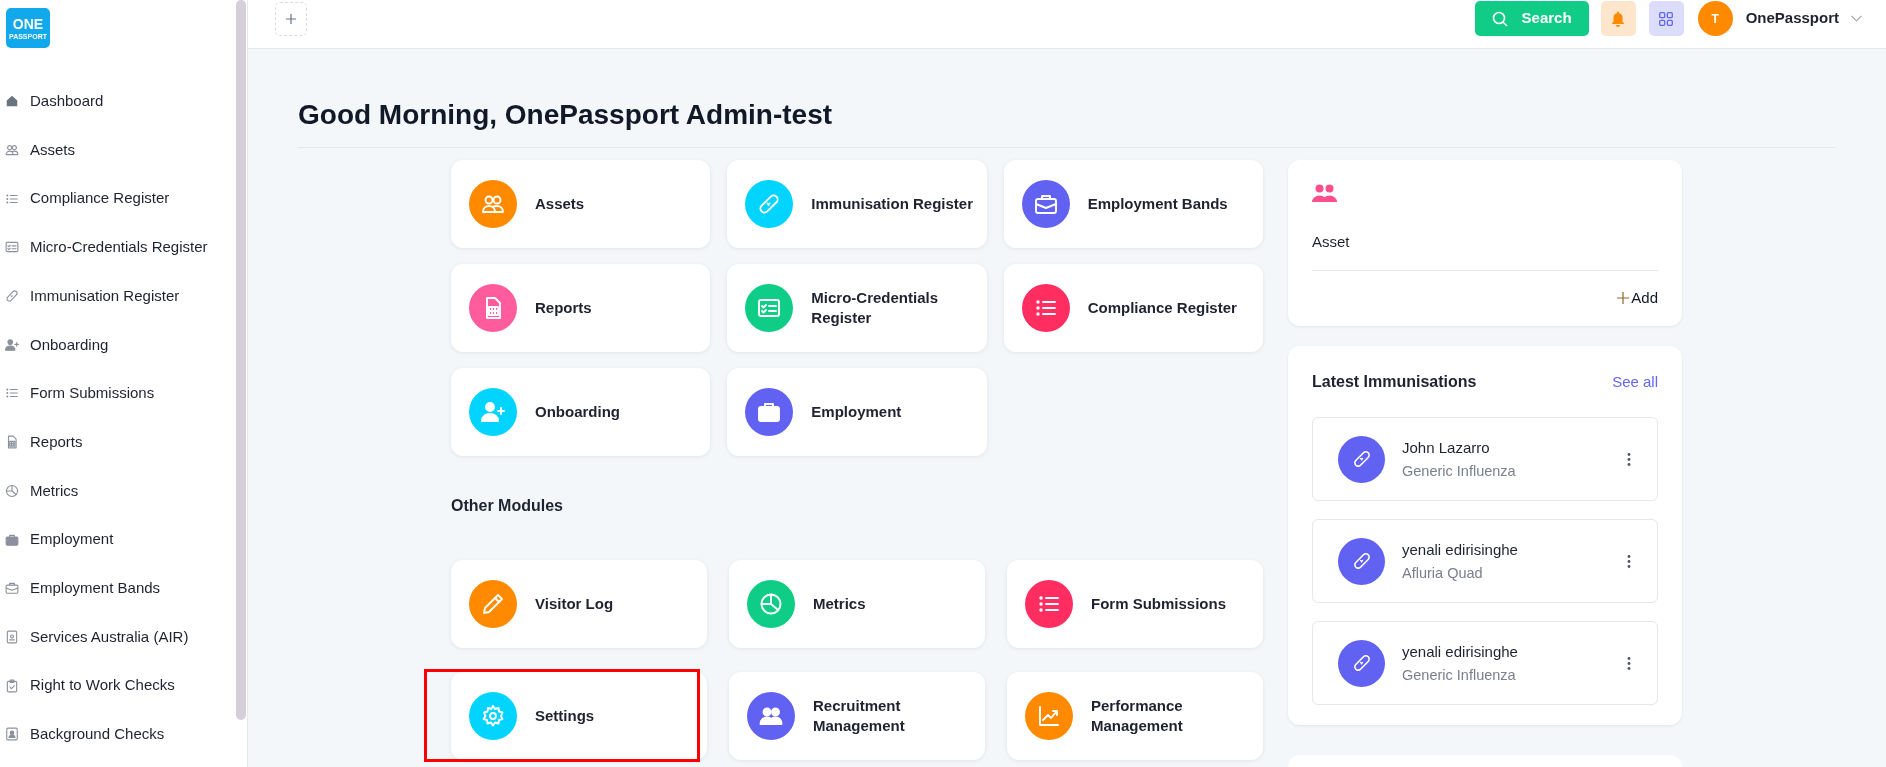  What do you see at coordinates (1049, 716) in the screenshot?
I see `line-chart-icon` at bounding box center [1049, 716].